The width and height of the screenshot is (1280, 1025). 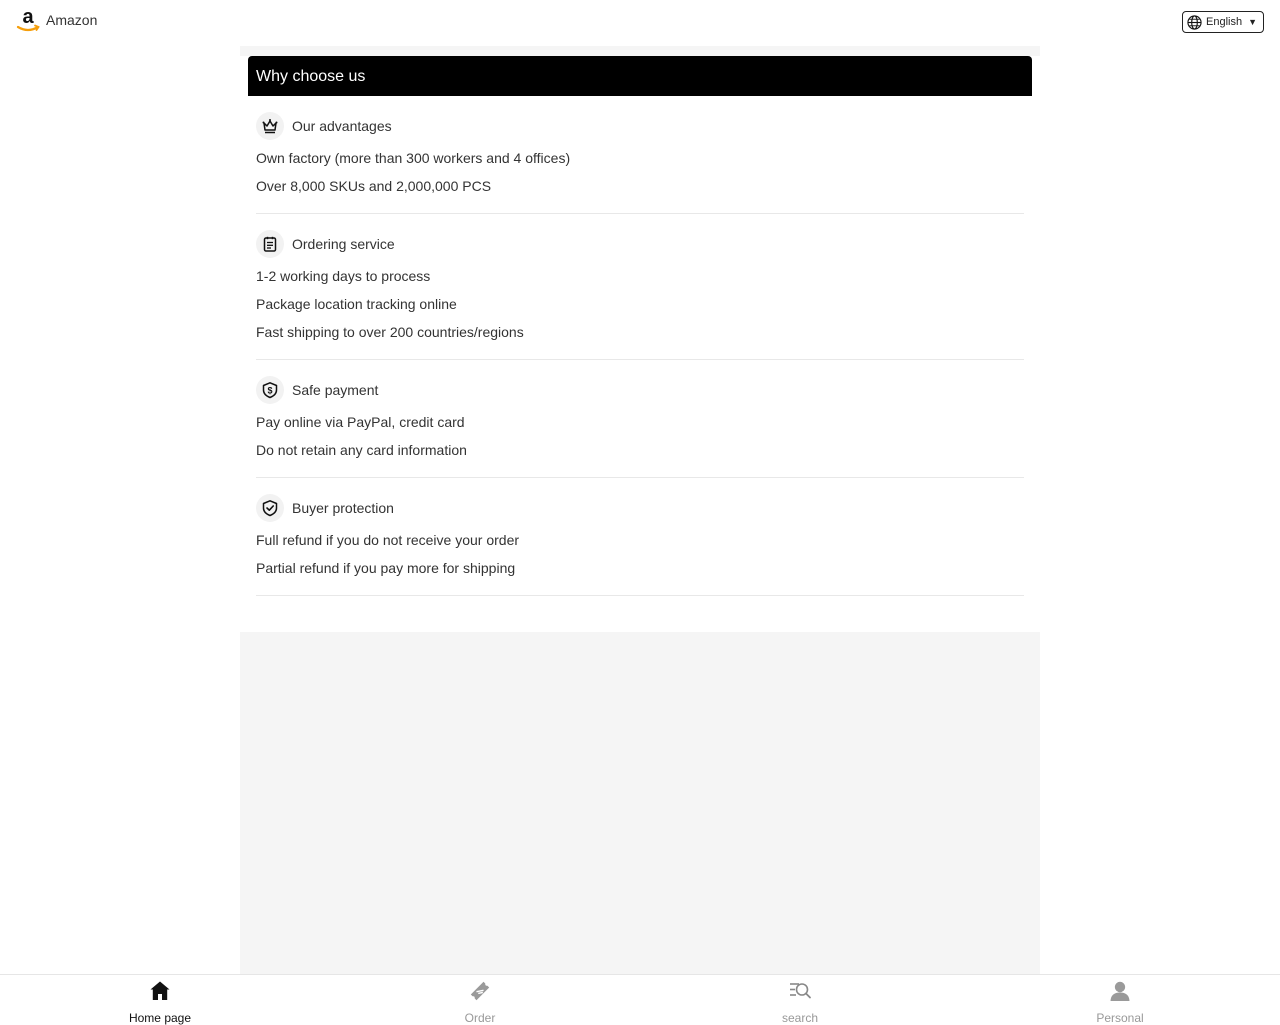 What do you see at coordinates (270, 126) in the screenshot?
I see `crown-icon` at bounding box center [270, 126].